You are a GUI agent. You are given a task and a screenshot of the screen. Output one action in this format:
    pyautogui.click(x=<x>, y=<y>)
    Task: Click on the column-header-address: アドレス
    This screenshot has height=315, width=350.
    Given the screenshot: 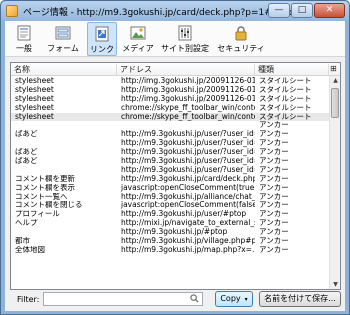 What is the action you would take?
    pyautogui.click(x=186, y=69)
    